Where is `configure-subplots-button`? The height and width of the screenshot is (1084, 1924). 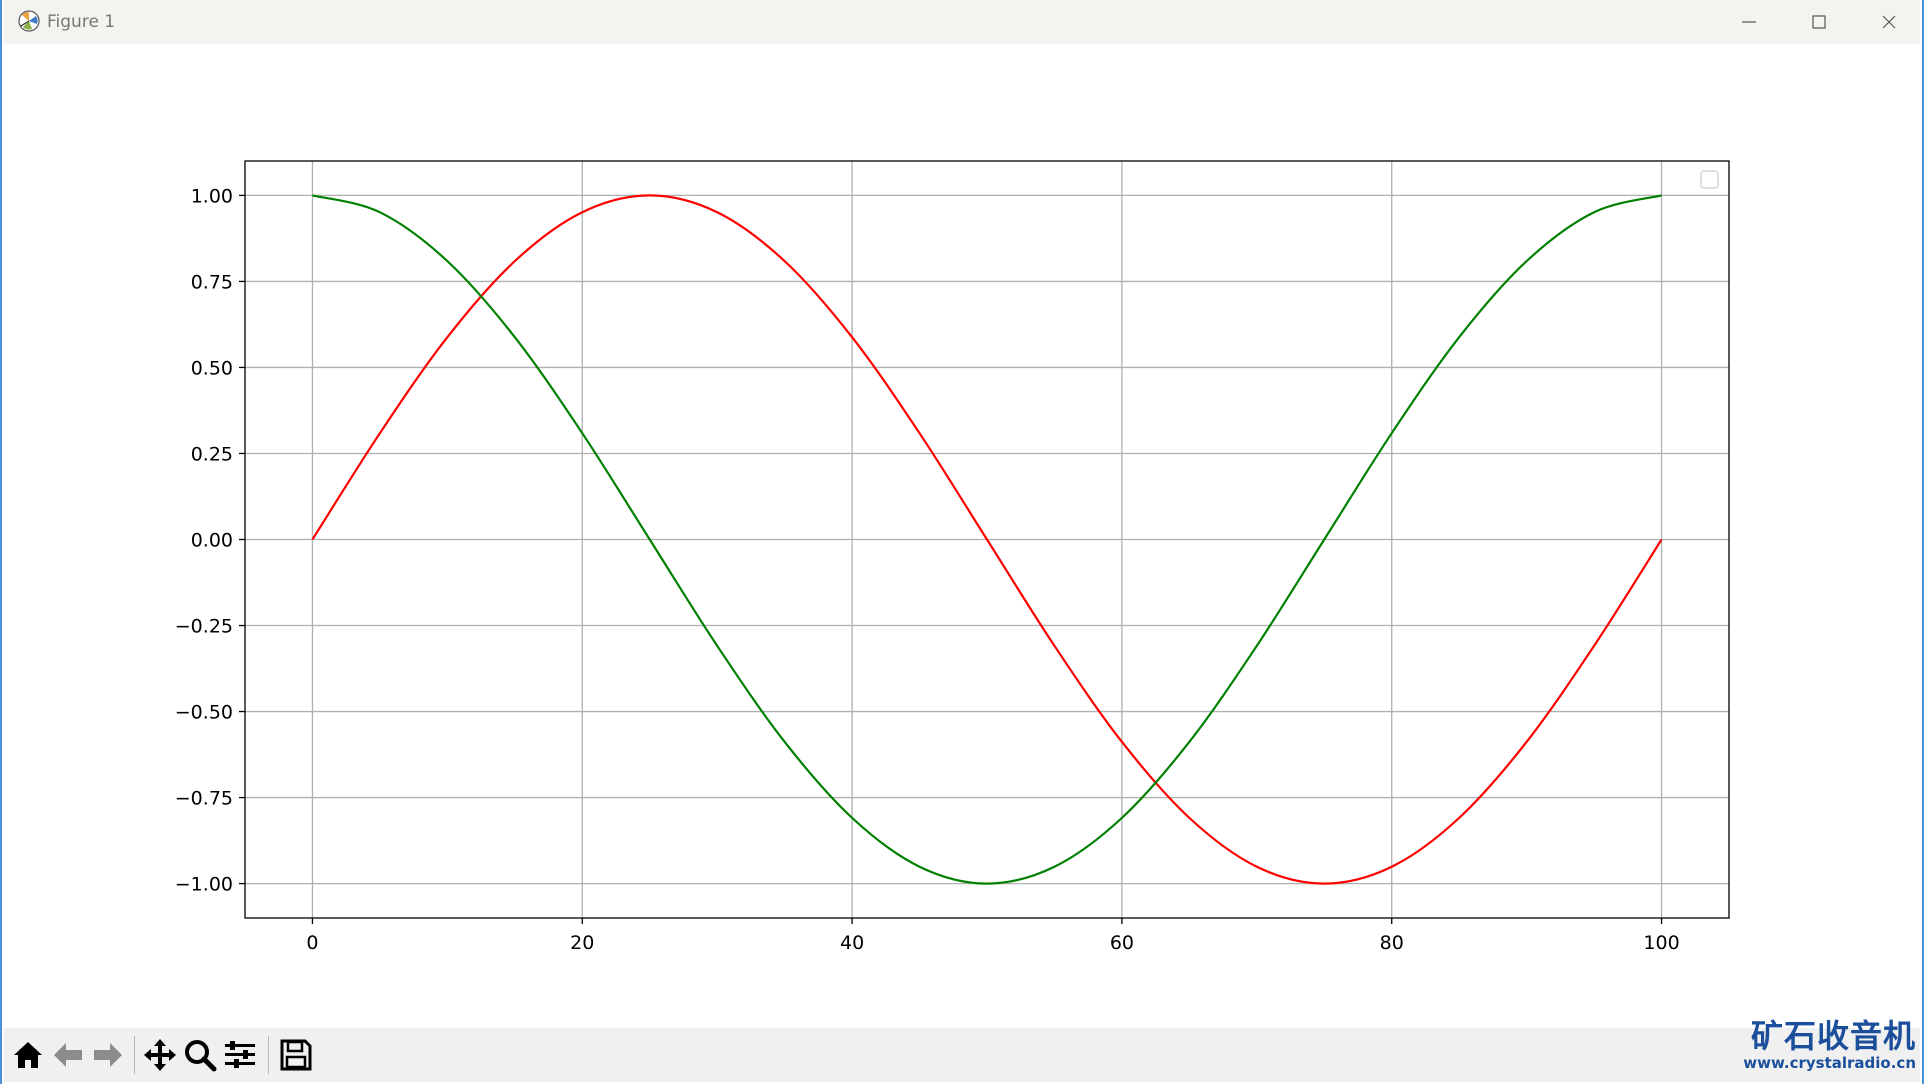
configure-subplots-button is located at coordinates (240, 1055).